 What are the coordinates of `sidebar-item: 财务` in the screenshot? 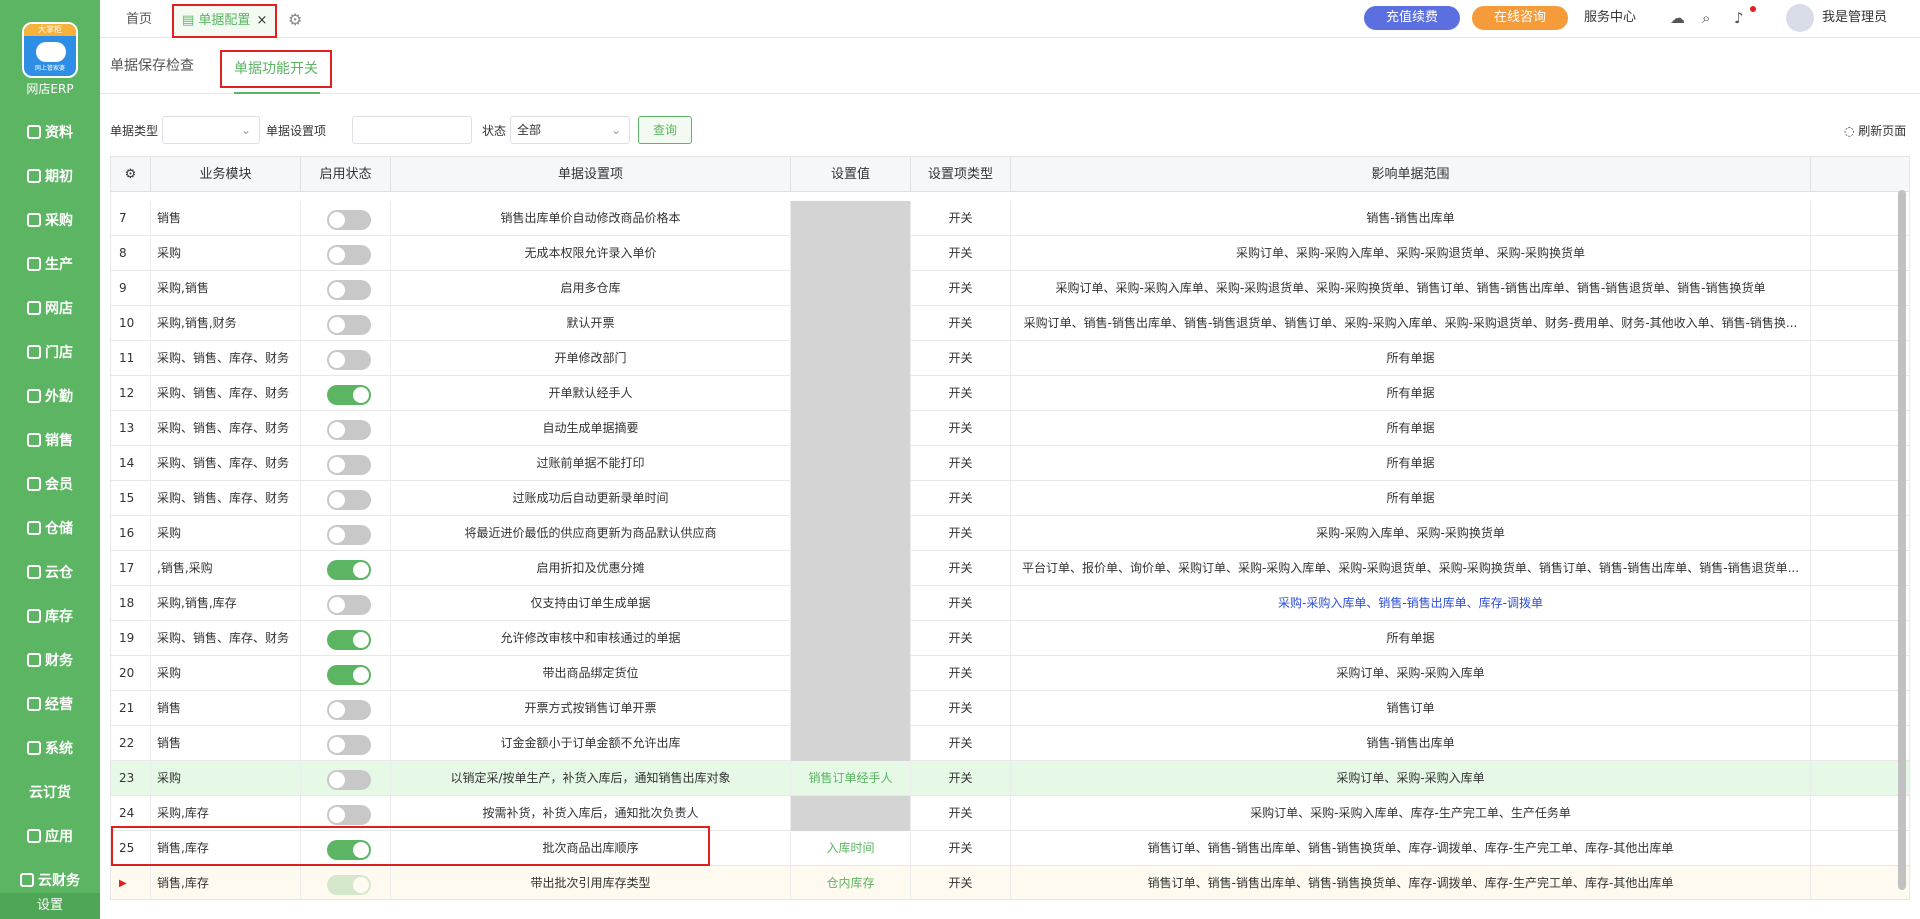 It's located at (50, 660).